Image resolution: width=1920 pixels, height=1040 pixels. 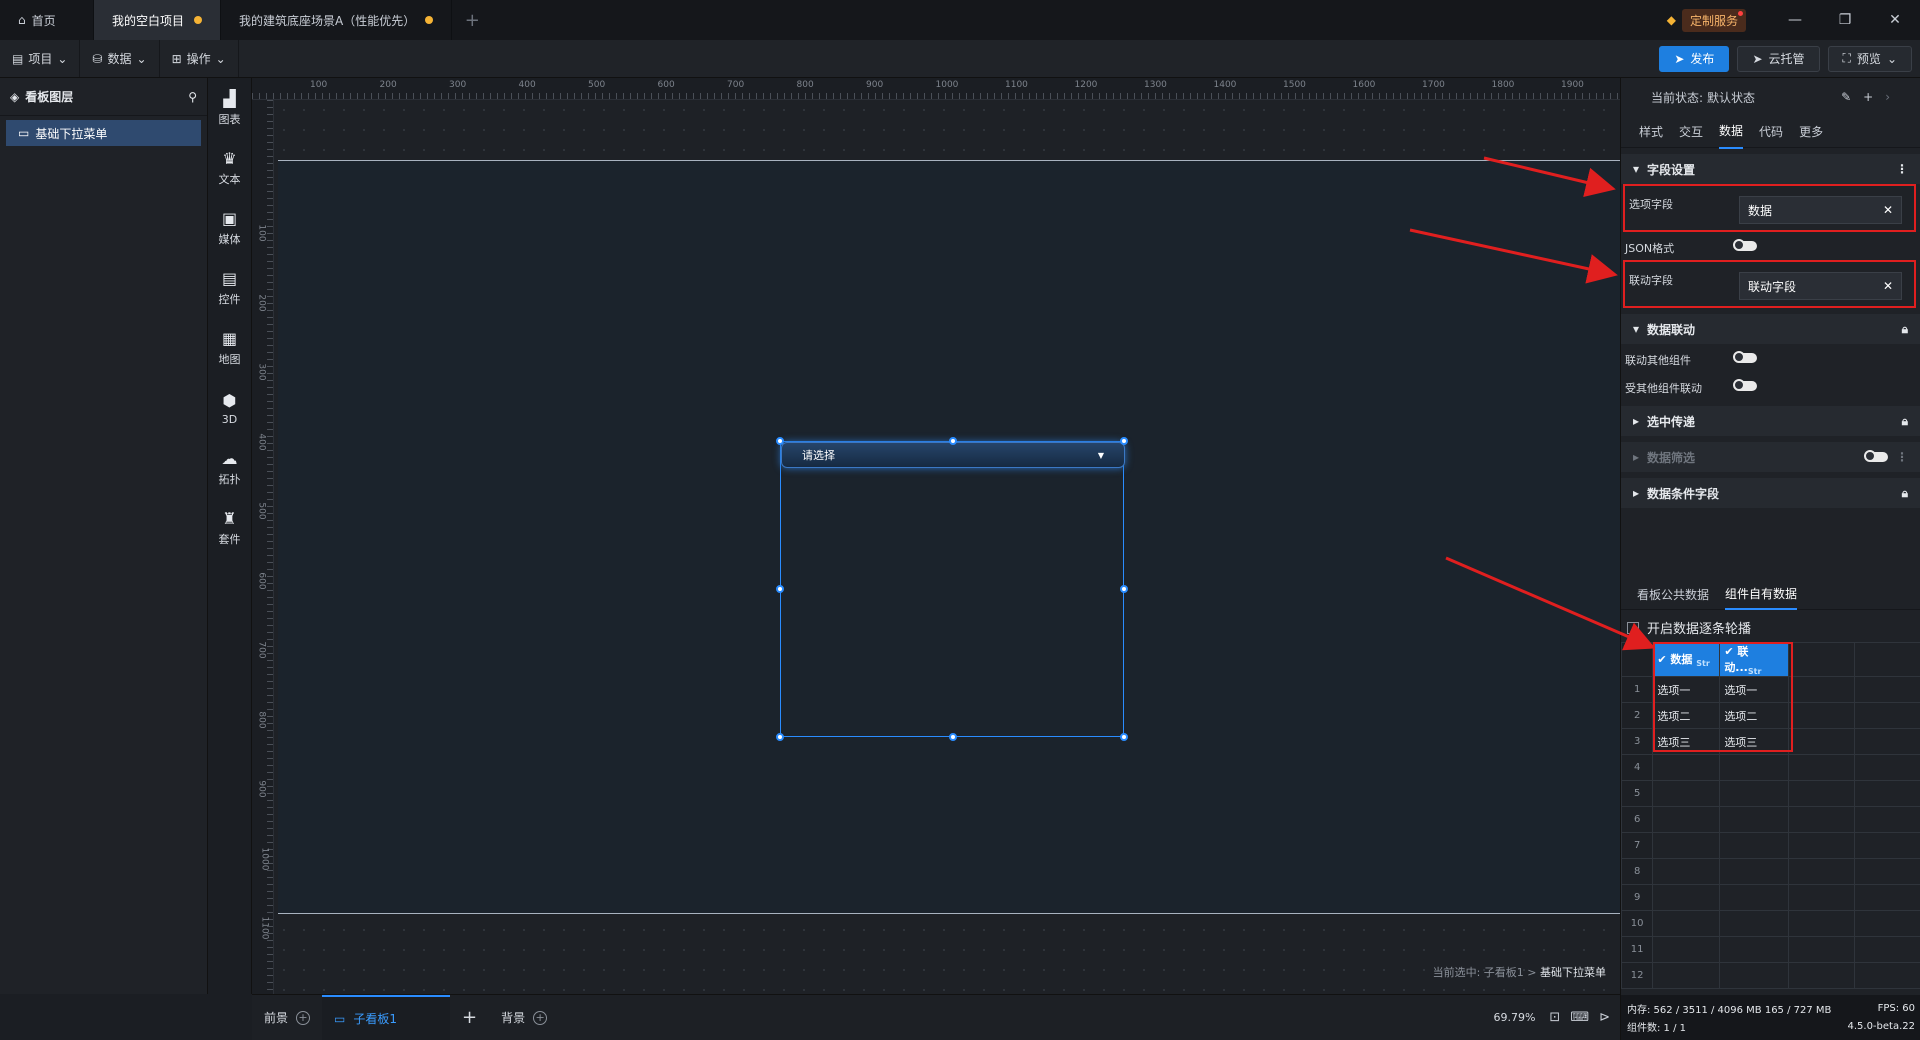 I want to click on tab-more: 更多, so click(x=1811, y=131).